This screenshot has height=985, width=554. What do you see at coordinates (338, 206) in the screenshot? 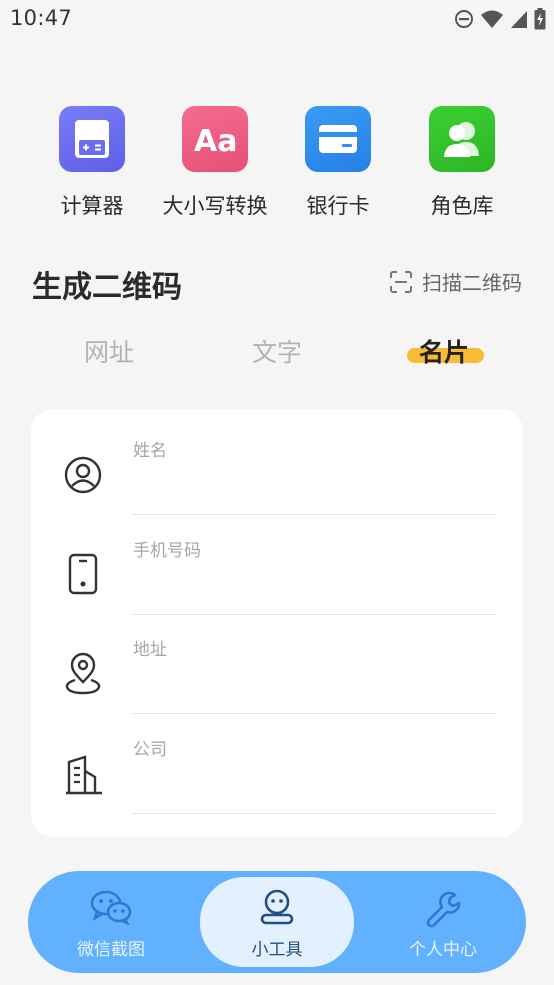
I see `tool-label: 银行卡` at bounding box center [338, 206].